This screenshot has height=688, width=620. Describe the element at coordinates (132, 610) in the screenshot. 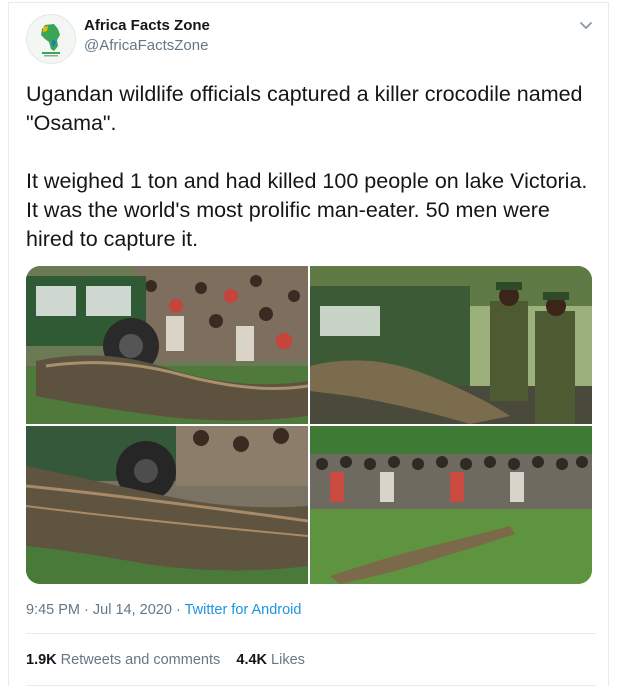

I see `tweet-date: Jul 14, 2020` at that location.